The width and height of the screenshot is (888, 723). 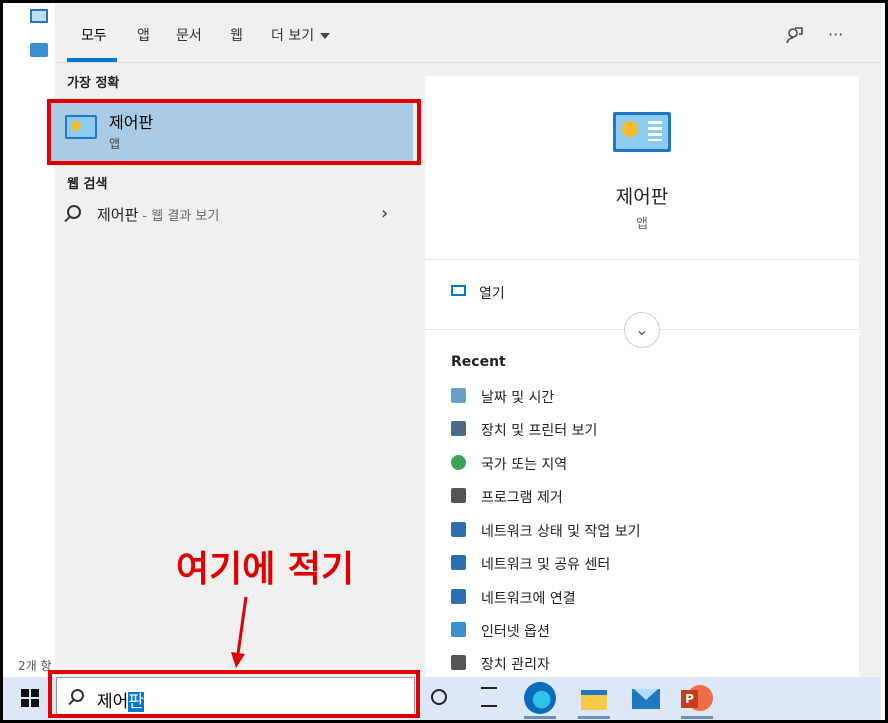 I want to click on best-match-name: 제어판, so click(x=131, y=122).